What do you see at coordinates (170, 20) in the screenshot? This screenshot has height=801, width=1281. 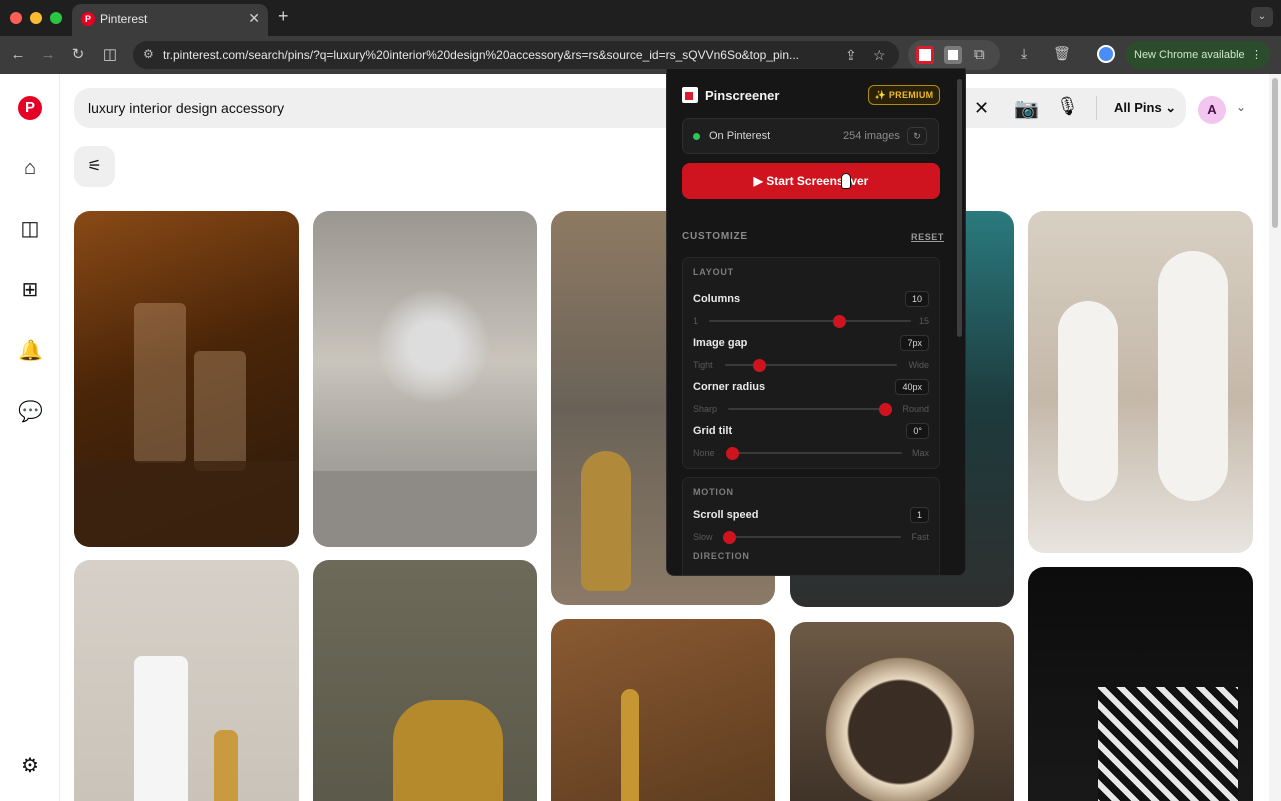 I see `tab-pinterest: P Pinterest ✕` at bounding box center [170, 20].